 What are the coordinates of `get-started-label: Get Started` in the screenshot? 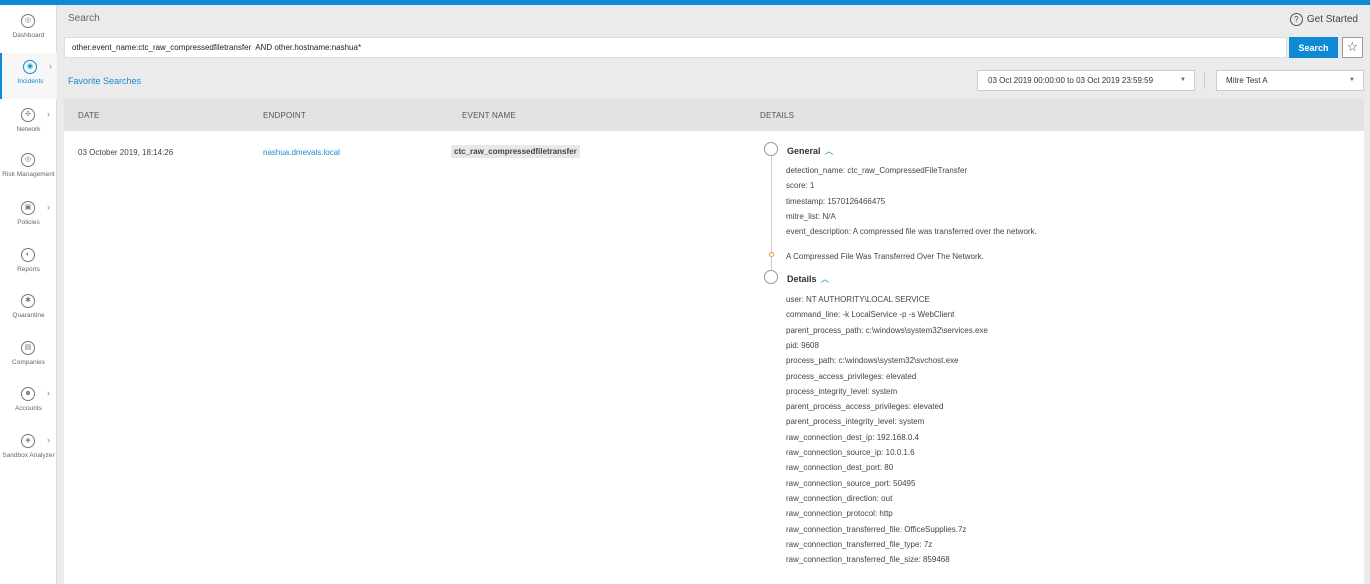 It's located at (1332, 20).